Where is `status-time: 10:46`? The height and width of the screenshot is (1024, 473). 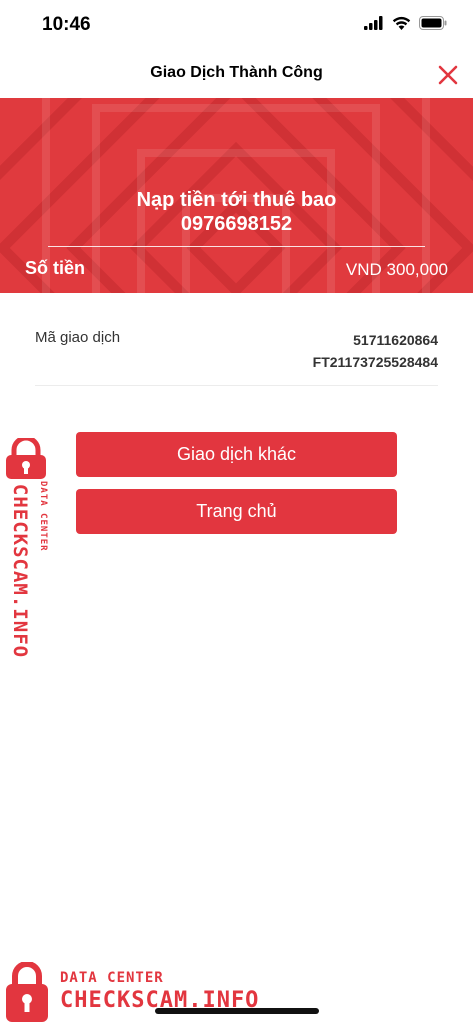 status-time: 10:46 is located at coordinates (66, 24).